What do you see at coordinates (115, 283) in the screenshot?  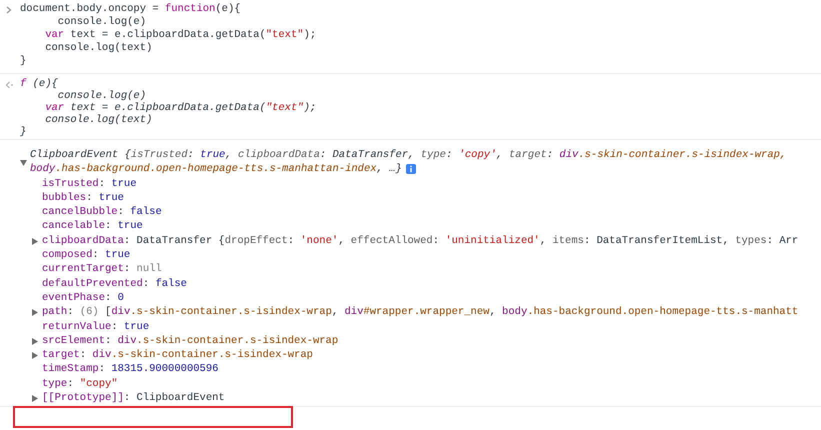 I see `property-line: defaultPrevented: false` at bounding box center [115, 283].